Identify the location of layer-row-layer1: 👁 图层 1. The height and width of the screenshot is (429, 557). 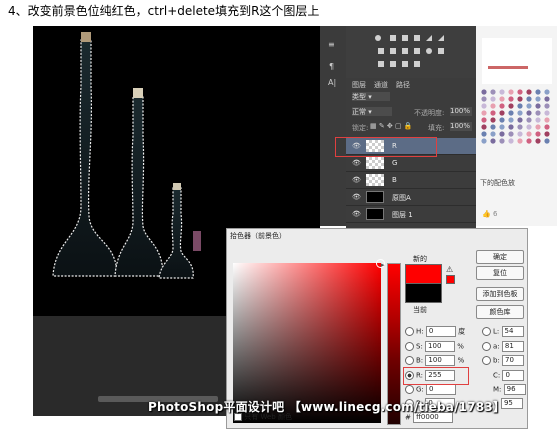
(411, 214).